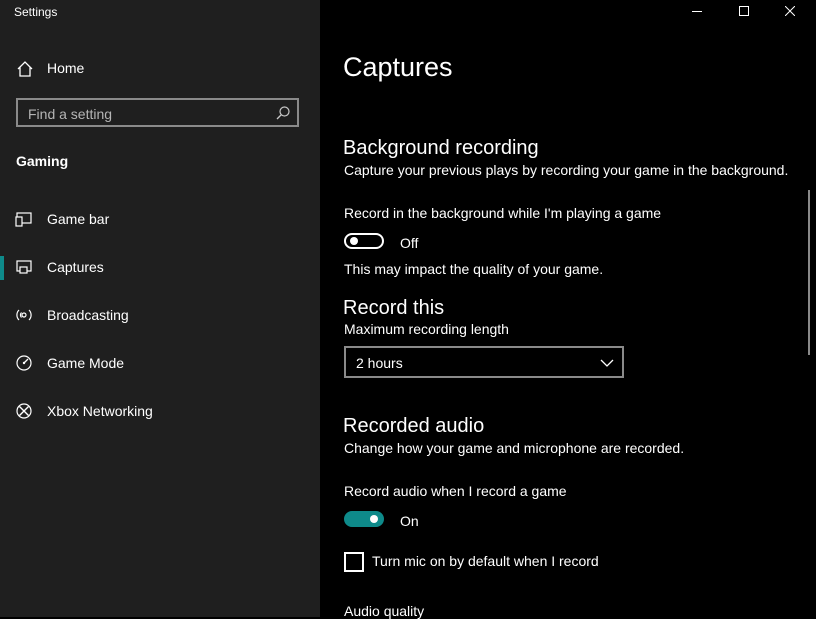 The width and height of the screenshot is (816, 619). Describe the element at coordinates (354, 562) in the screenshot. I see `mic-default-checkbox` at that location.